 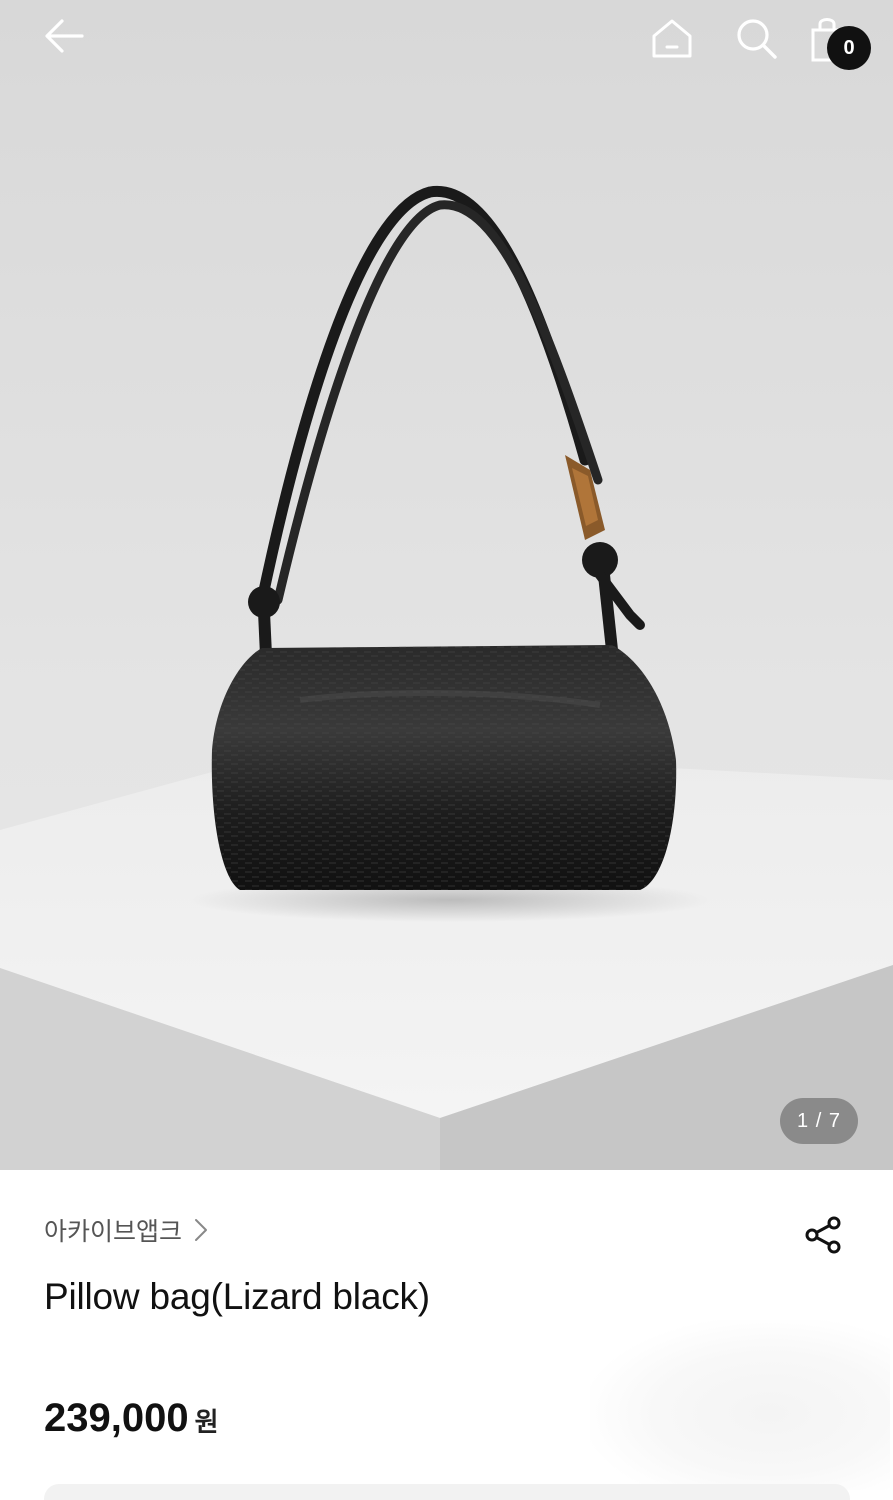 What do you see at coordinates (819, 1121) in the screenshot?
I see `gallery-page-indicator: 1 / 7` at bounding box center [819, 1121].